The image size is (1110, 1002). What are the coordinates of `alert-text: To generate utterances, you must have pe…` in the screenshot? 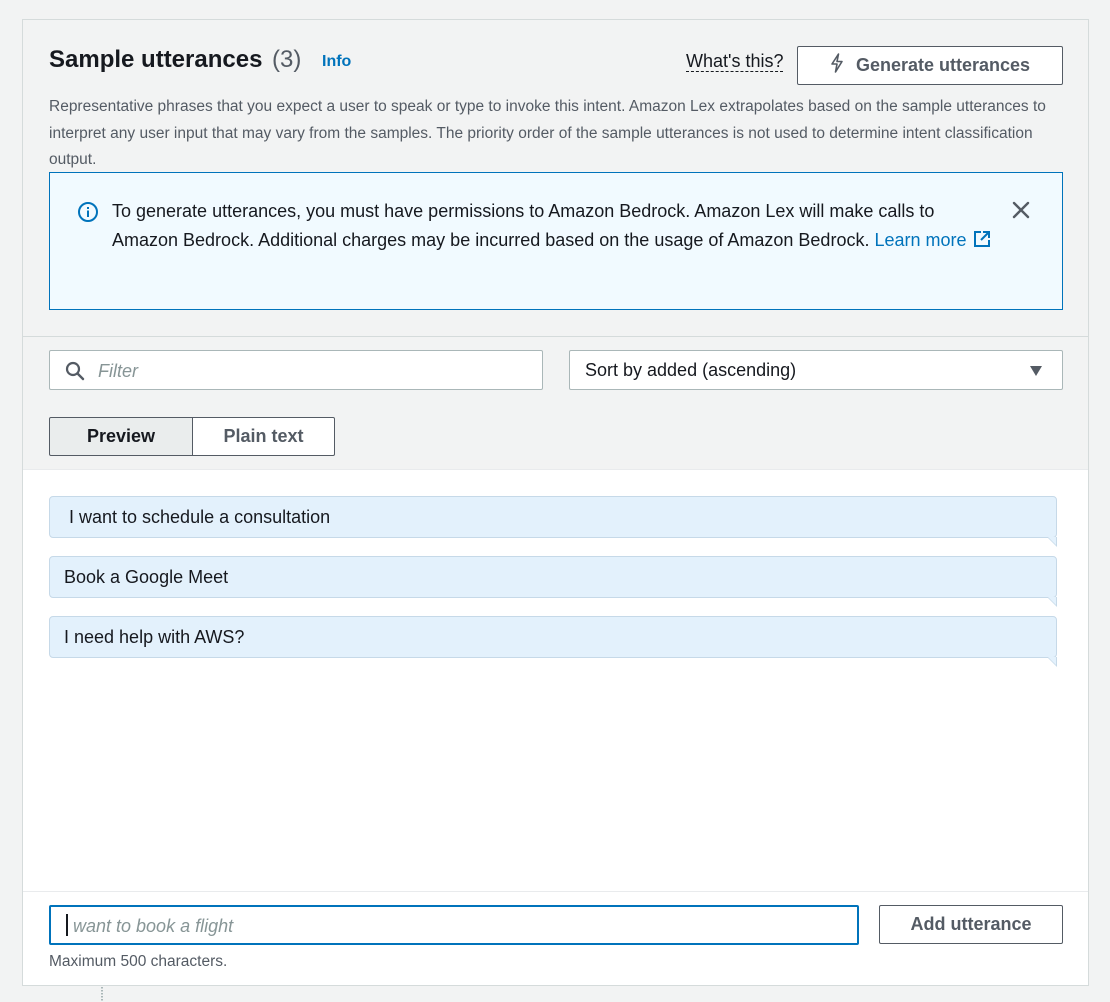 It's located at (523, 225).